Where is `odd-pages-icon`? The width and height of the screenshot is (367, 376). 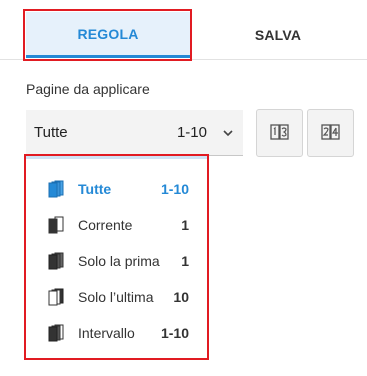 odd-pages-icon is located at coordinates (279, 132).